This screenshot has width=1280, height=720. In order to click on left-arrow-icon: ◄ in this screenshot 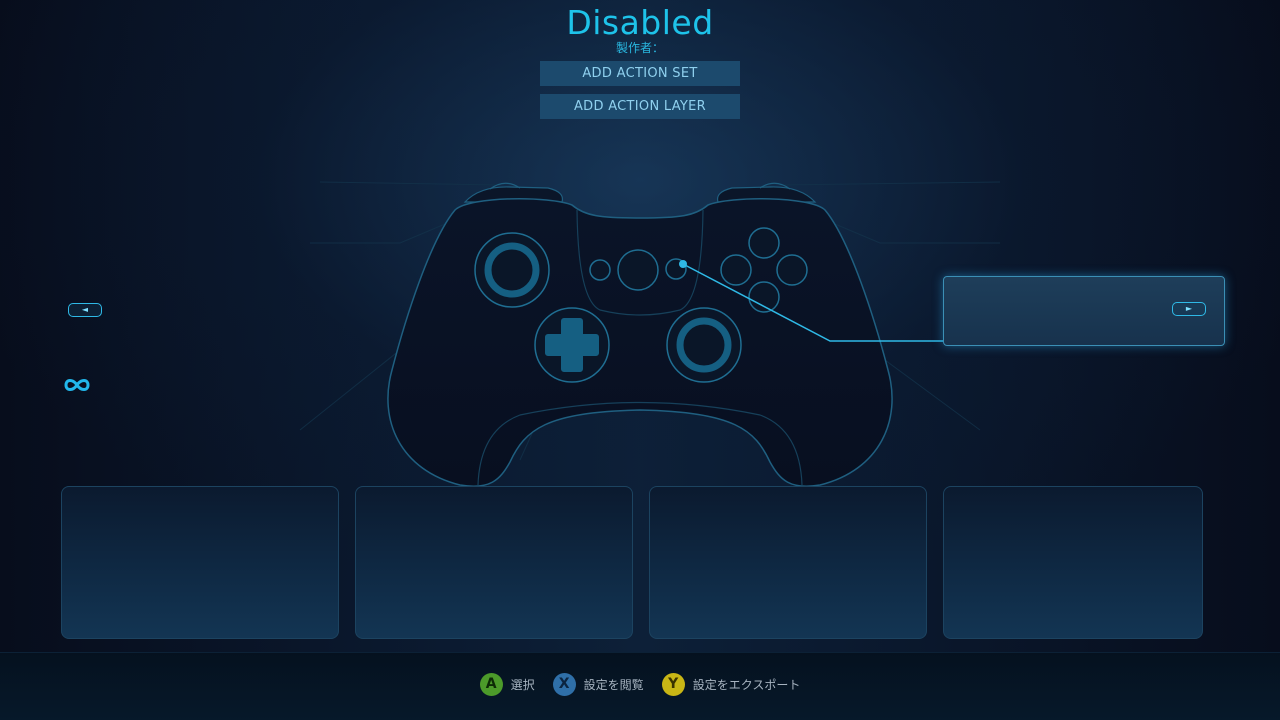, I will do `click(85, 310)`.